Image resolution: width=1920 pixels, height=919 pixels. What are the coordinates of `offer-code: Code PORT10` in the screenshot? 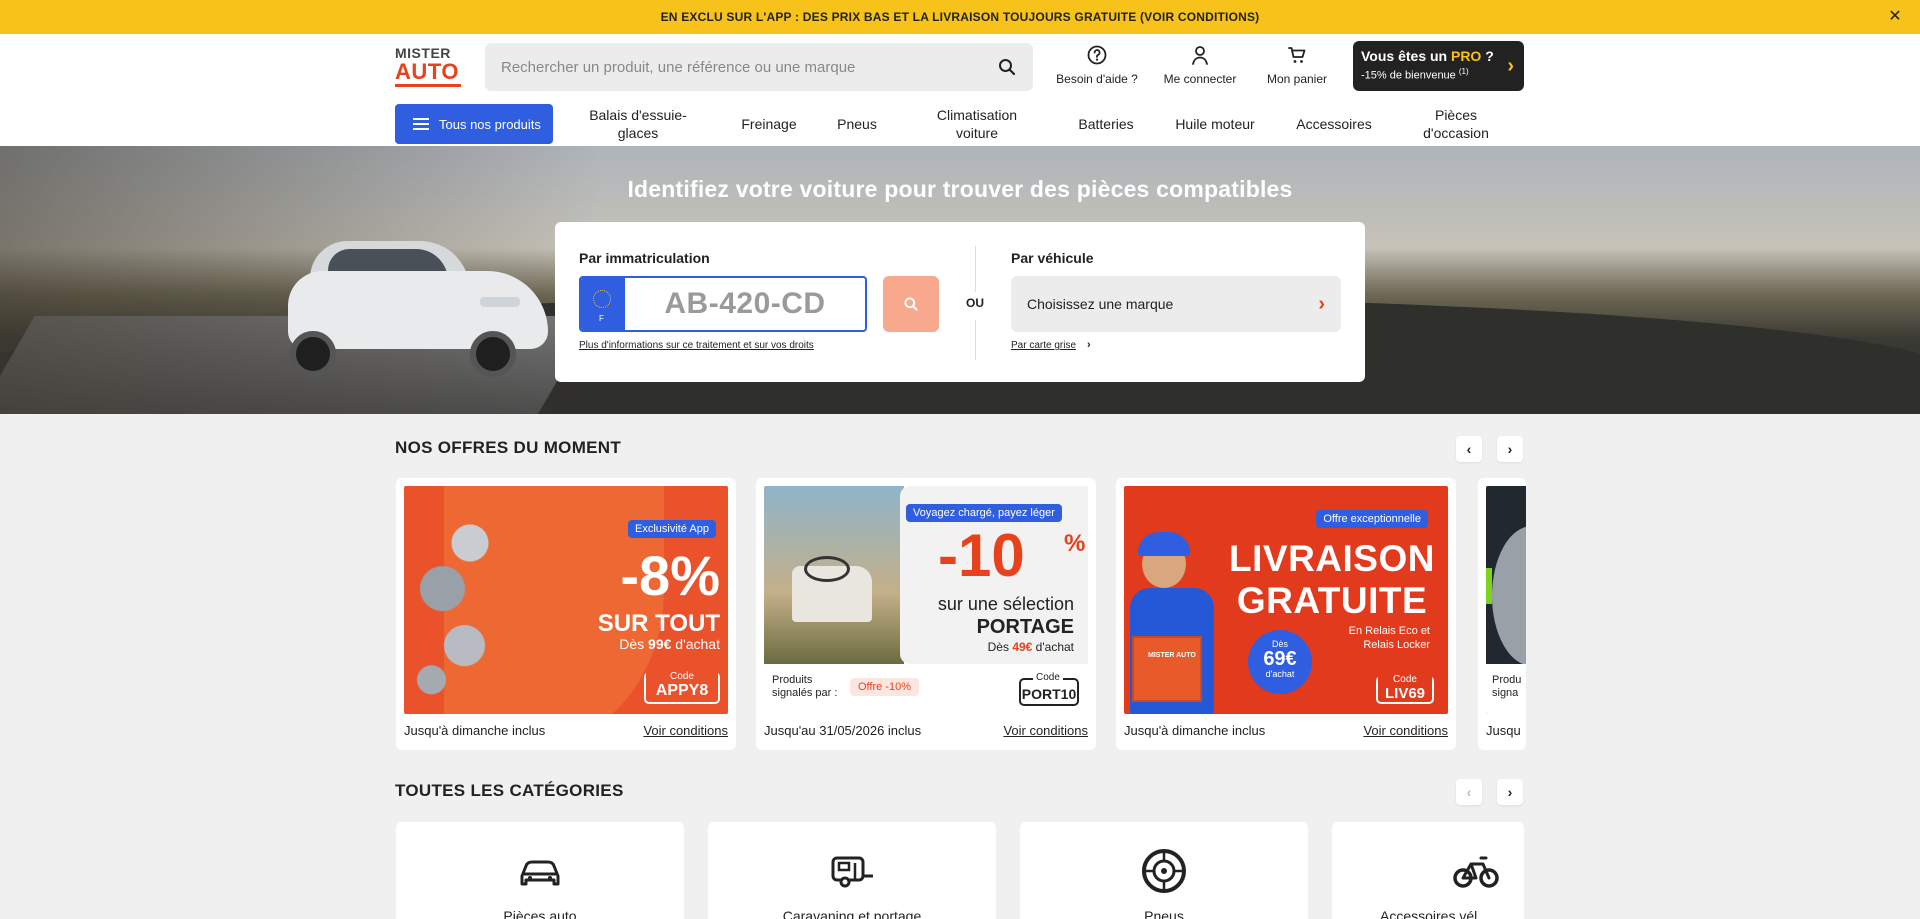 It's located at (1049, 689).